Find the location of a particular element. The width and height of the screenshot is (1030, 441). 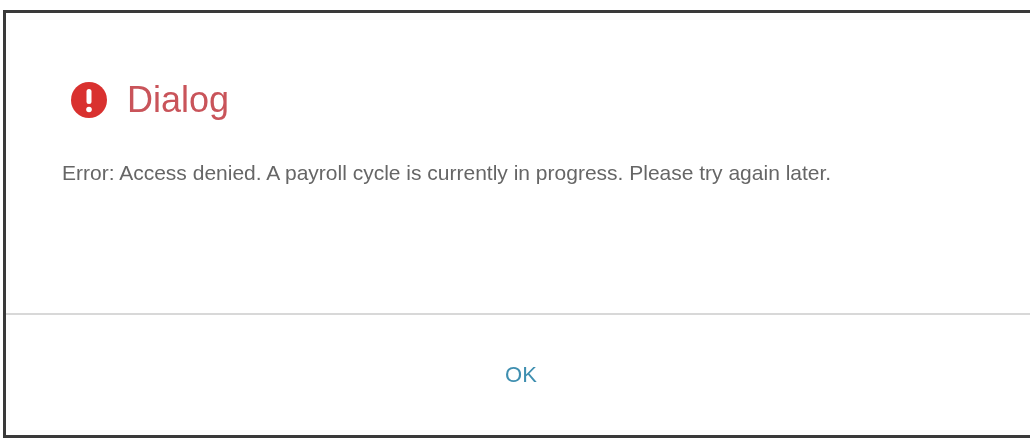

error-message: Error: Access denied. A payroll cycle is currently in progress. Please try again later. is located at coordinates (447, 173).